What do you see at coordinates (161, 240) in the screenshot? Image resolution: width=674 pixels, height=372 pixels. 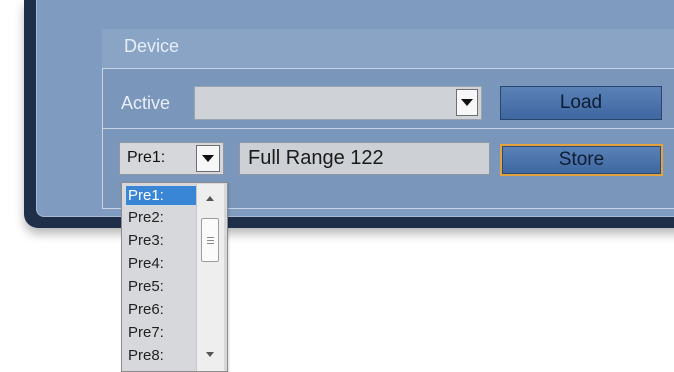 I see `preset-option-pre3: Pre3:` at bounding box center [161, 240].